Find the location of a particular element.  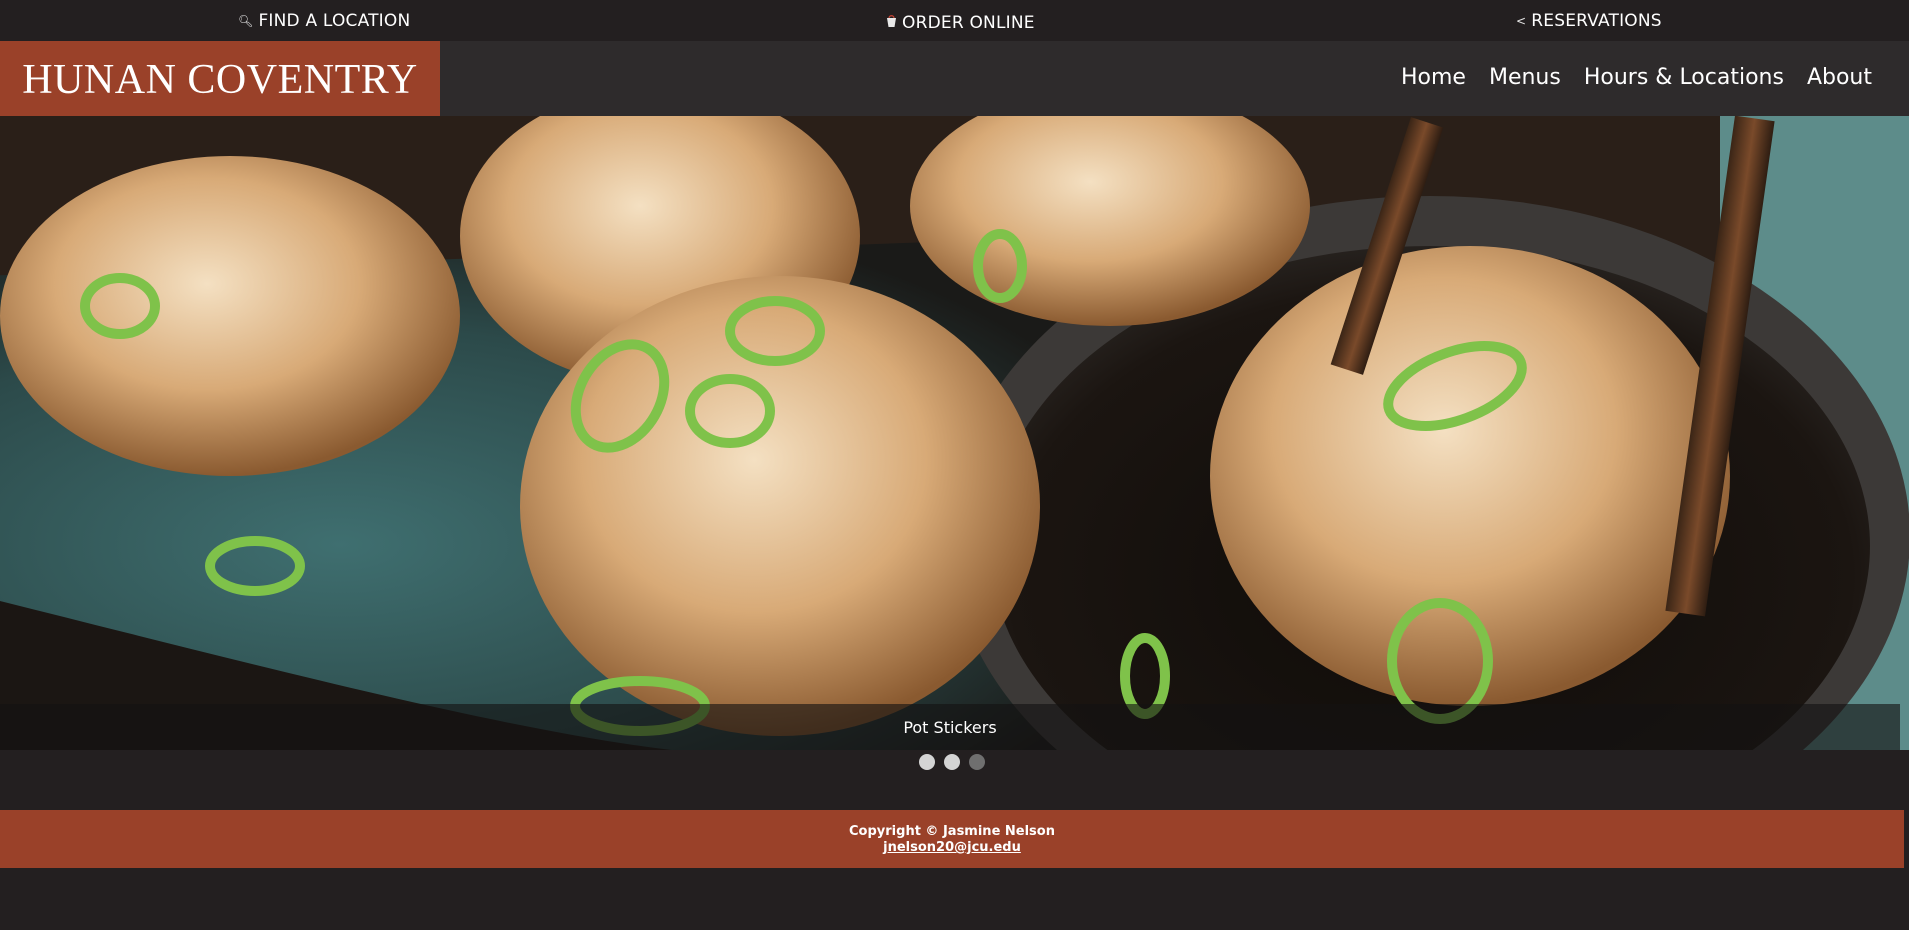

nav-menus: Menus is located at coordinates (1525, 77).